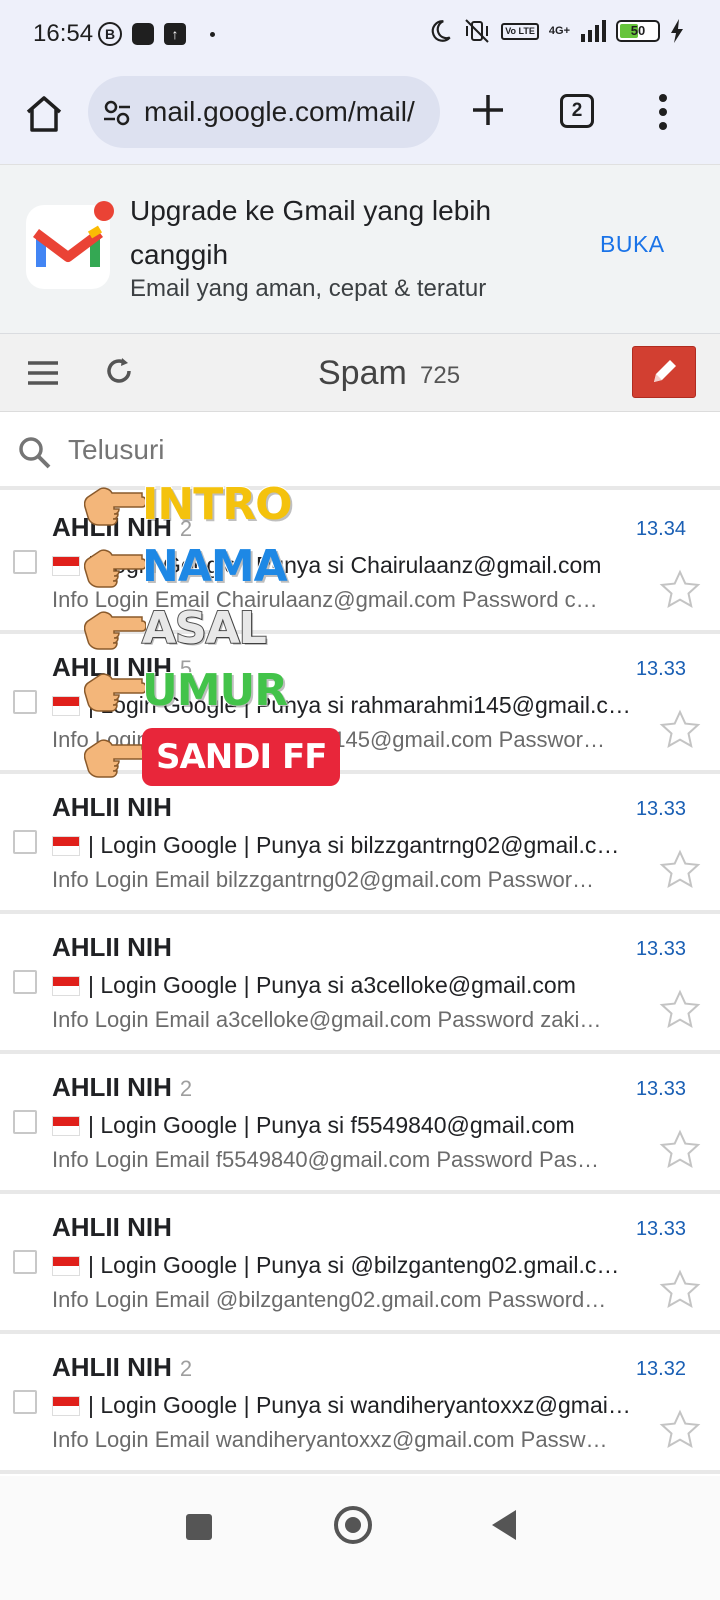 This screenshot has height=1600, width=720. I want to click on refresh-icon, so click(119, 371).